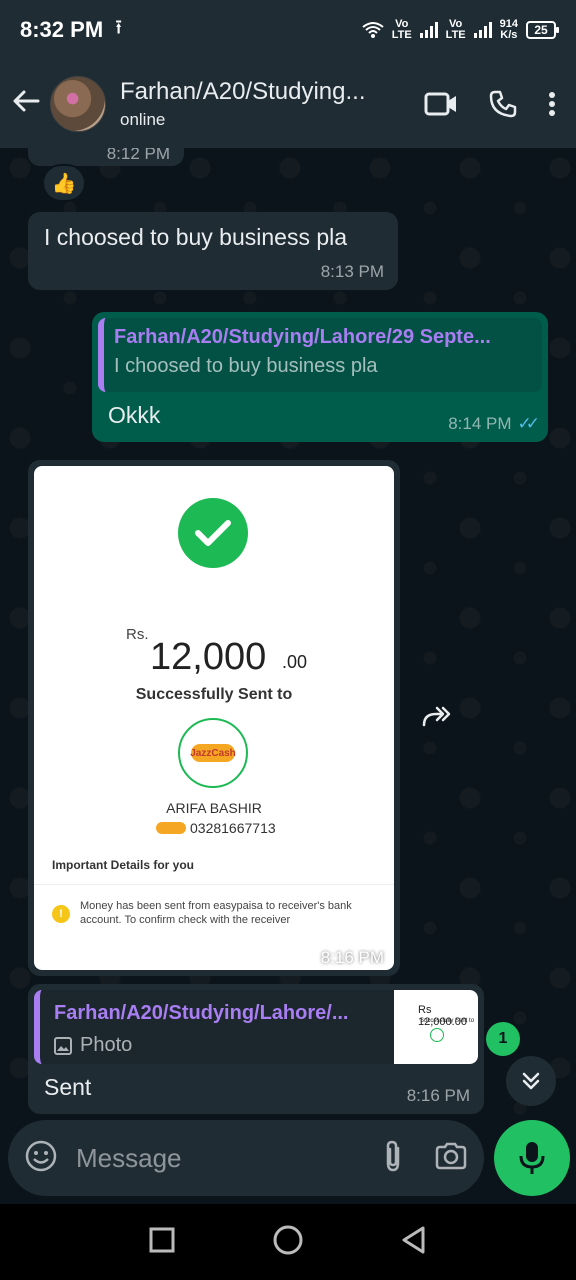 The width and height of the screenshot is (576, 1280). What do you see at coordinates (442, 1016) in the screenshot?
I see `thumbnail-amount: Rs 12,000.00` at bounding box center [442, 1016].